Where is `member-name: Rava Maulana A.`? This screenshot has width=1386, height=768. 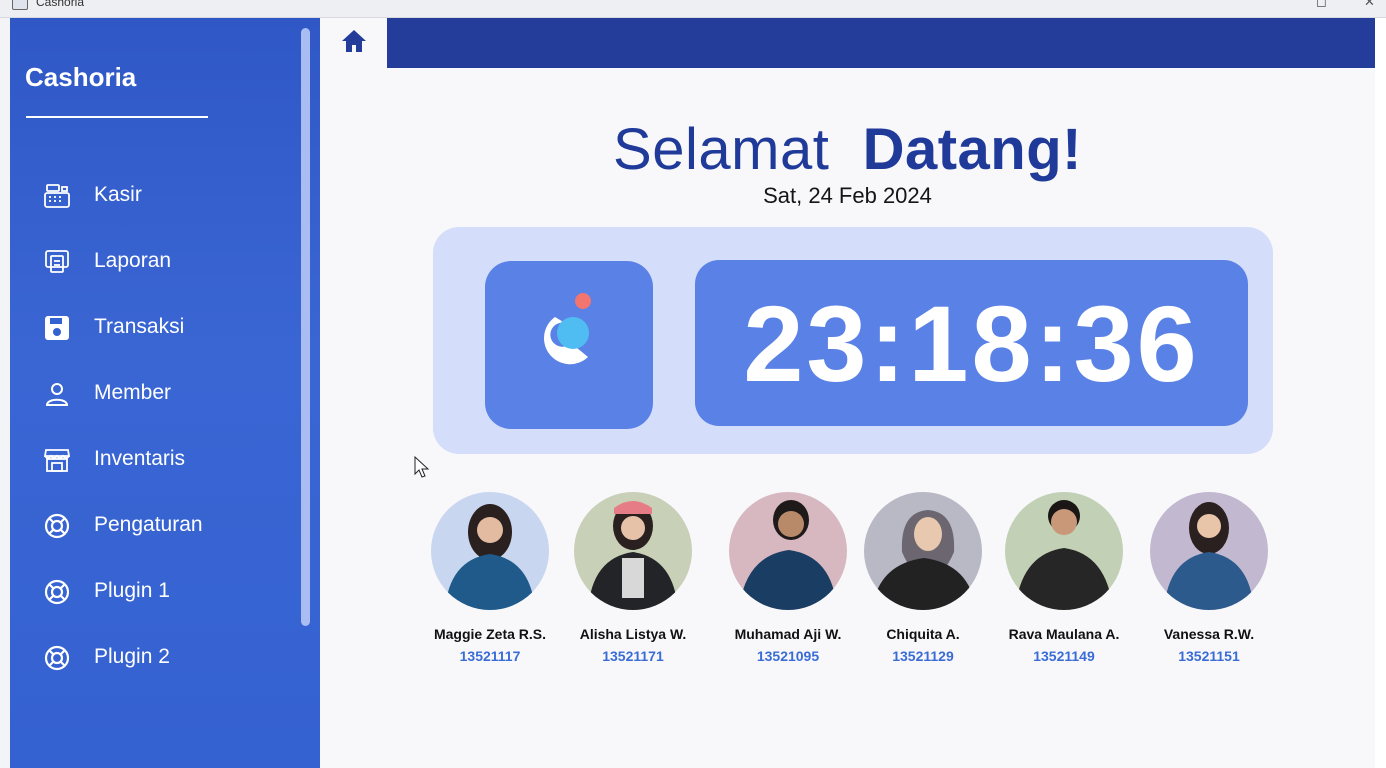 member-name: Rava Maulana A. is located at coordinates (1064, 634).